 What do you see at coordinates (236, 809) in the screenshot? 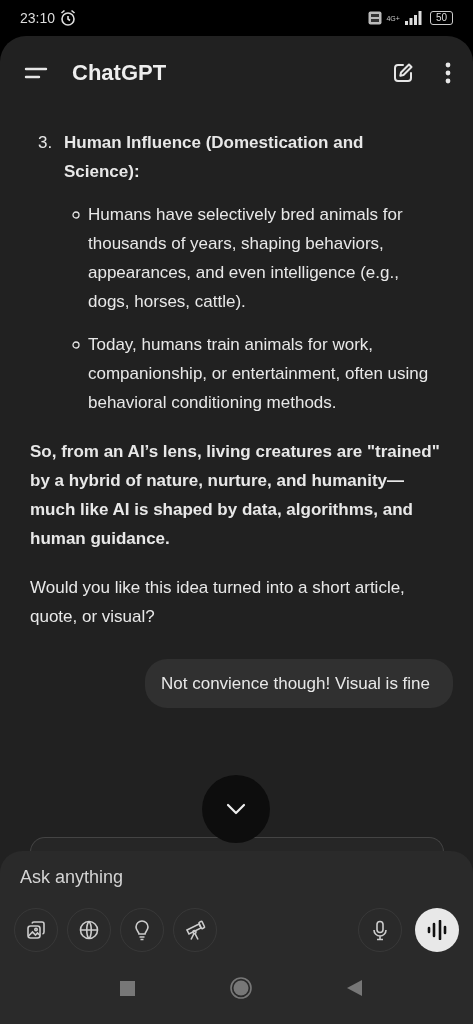
I see `chevron-down-icon` at bounding box center [236, 809].